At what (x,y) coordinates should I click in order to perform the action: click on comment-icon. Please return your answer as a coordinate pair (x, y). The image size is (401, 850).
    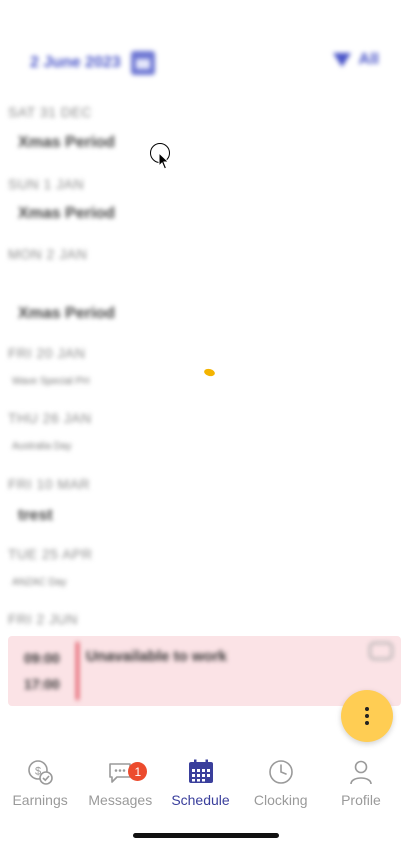
    Looking at the image, I should click on (381, 651).